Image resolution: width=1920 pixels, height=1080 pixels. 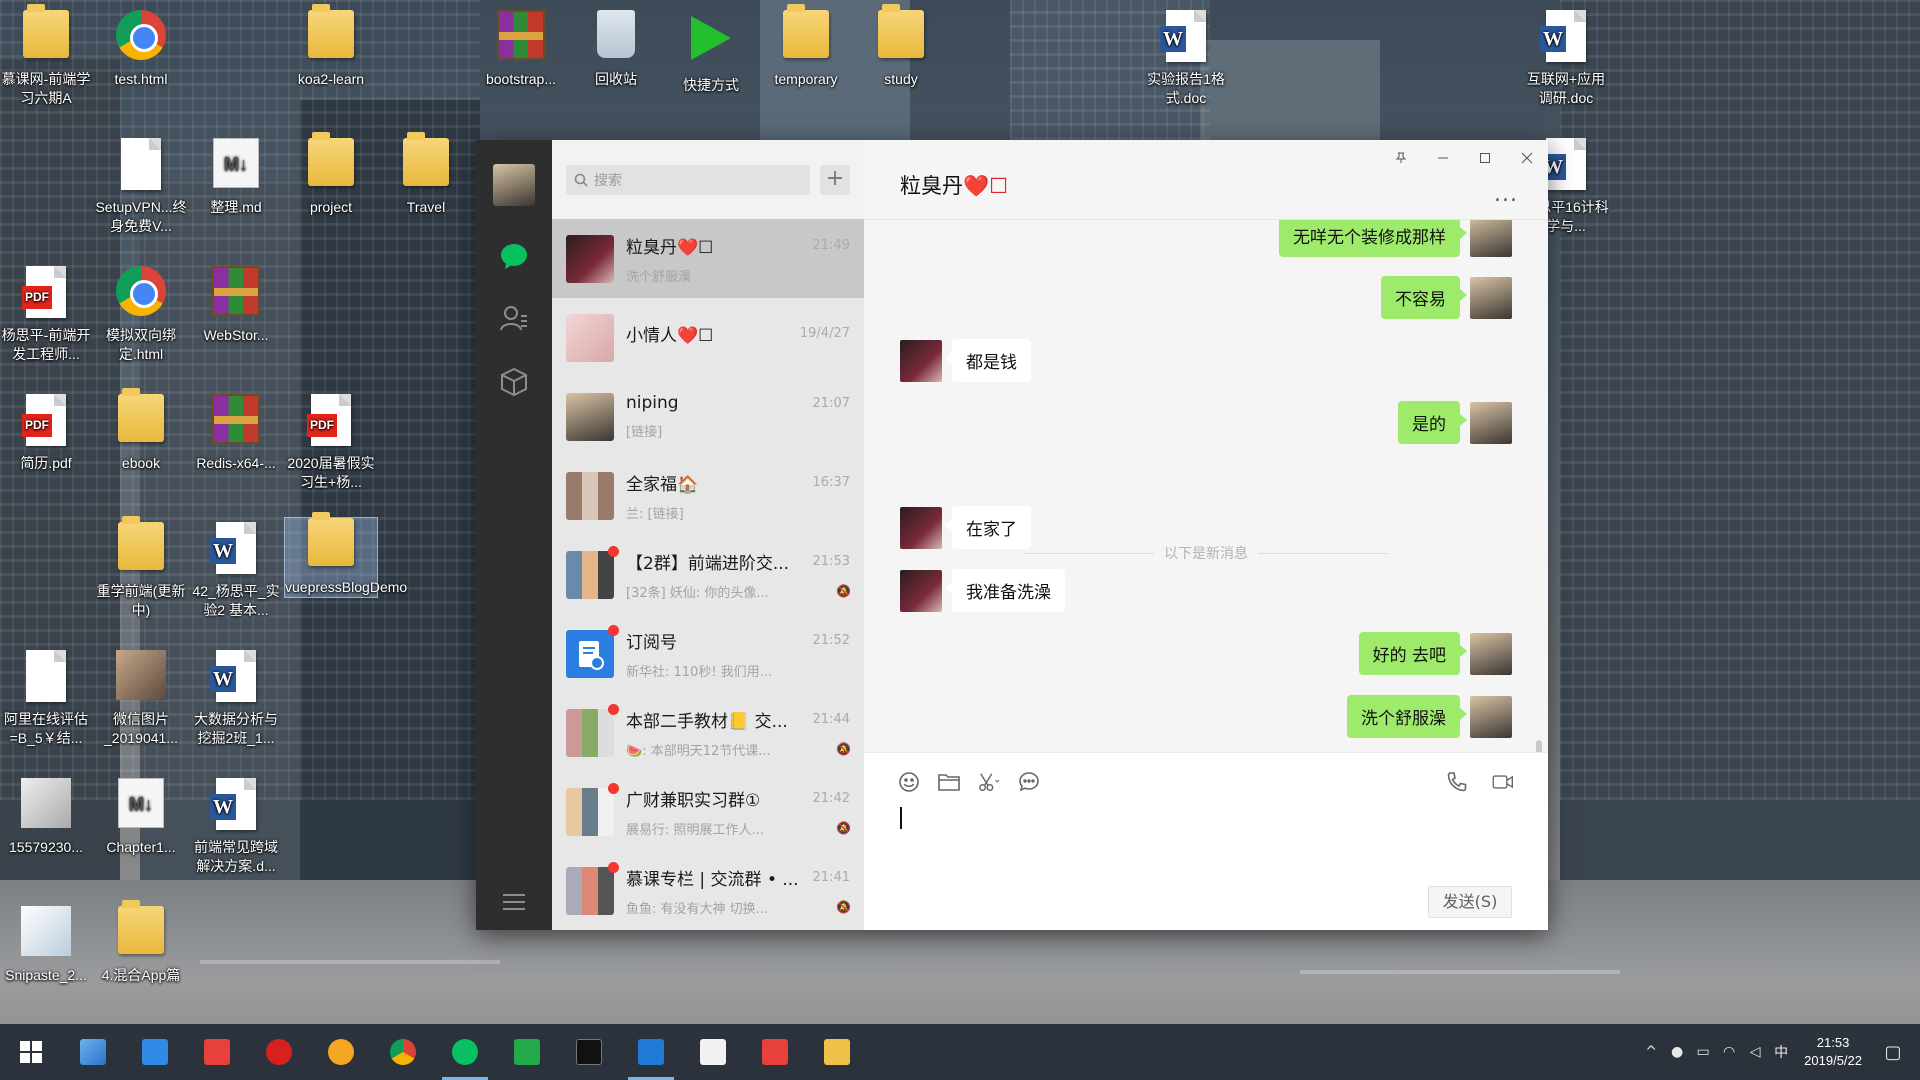 I want to click on taskbar-app-typora-icon, so click(x=713, y=1052).